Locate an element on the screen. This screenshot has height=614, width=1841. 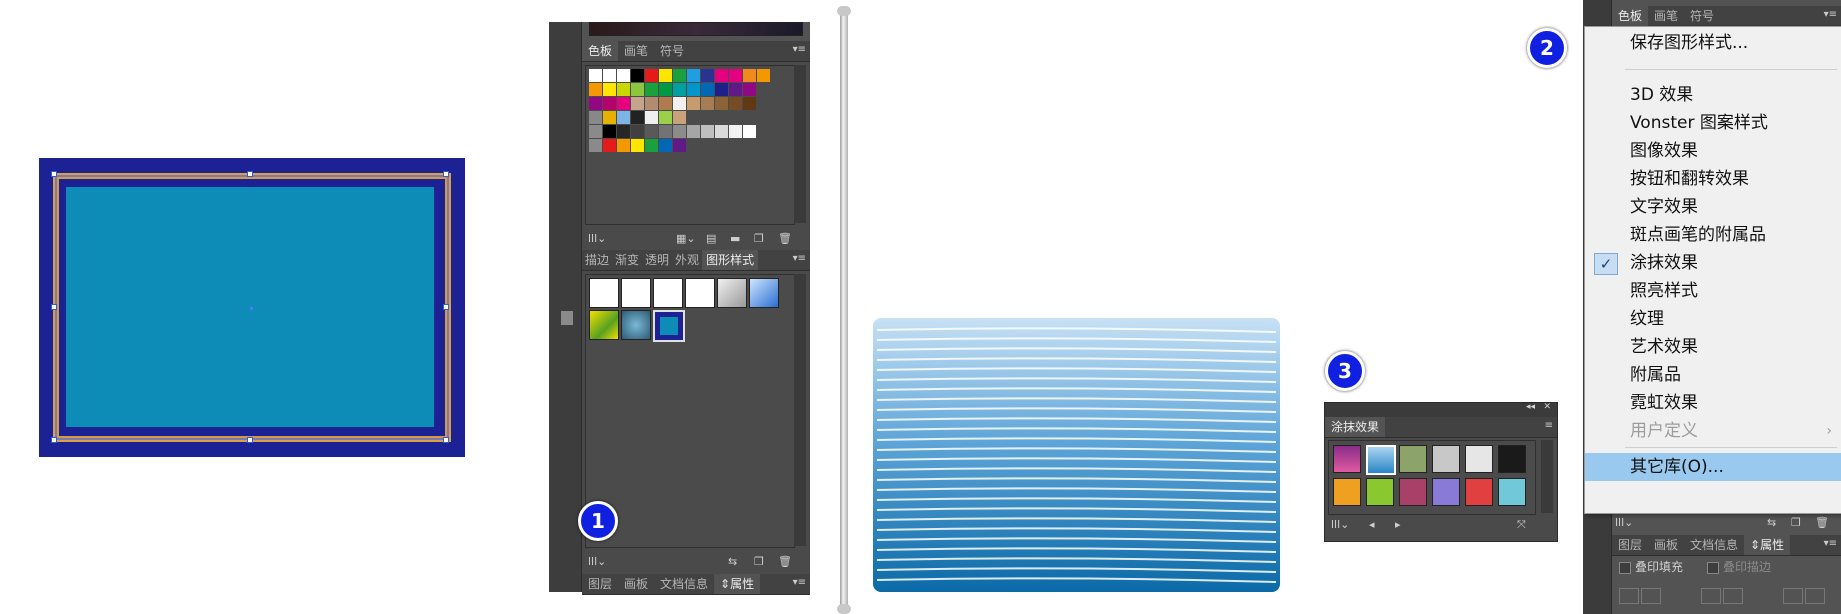
close-icon: ✕ is located at coordinates (1547, 407).